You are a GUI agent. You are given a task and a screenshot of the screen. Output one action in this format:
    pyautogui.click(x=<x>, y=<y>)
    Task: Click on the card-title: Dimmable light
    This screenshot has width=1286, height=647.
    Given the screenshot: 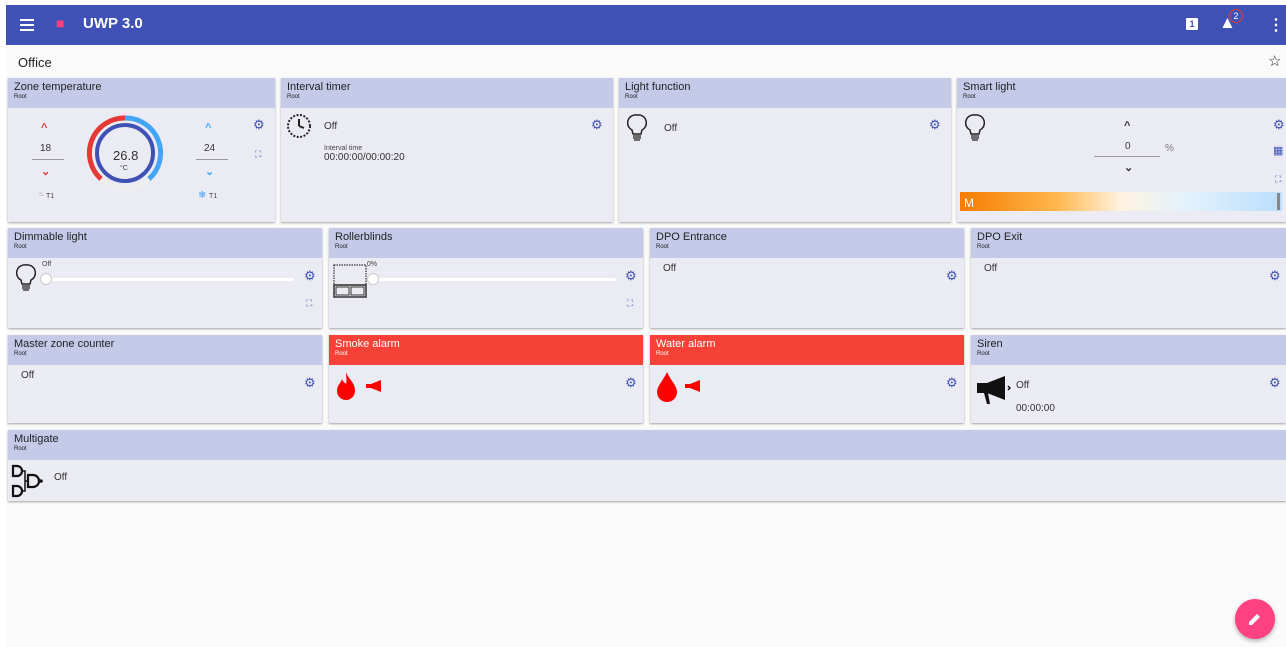 What is the action you would take?
    pyautogui.click(x=50, y=237)
    